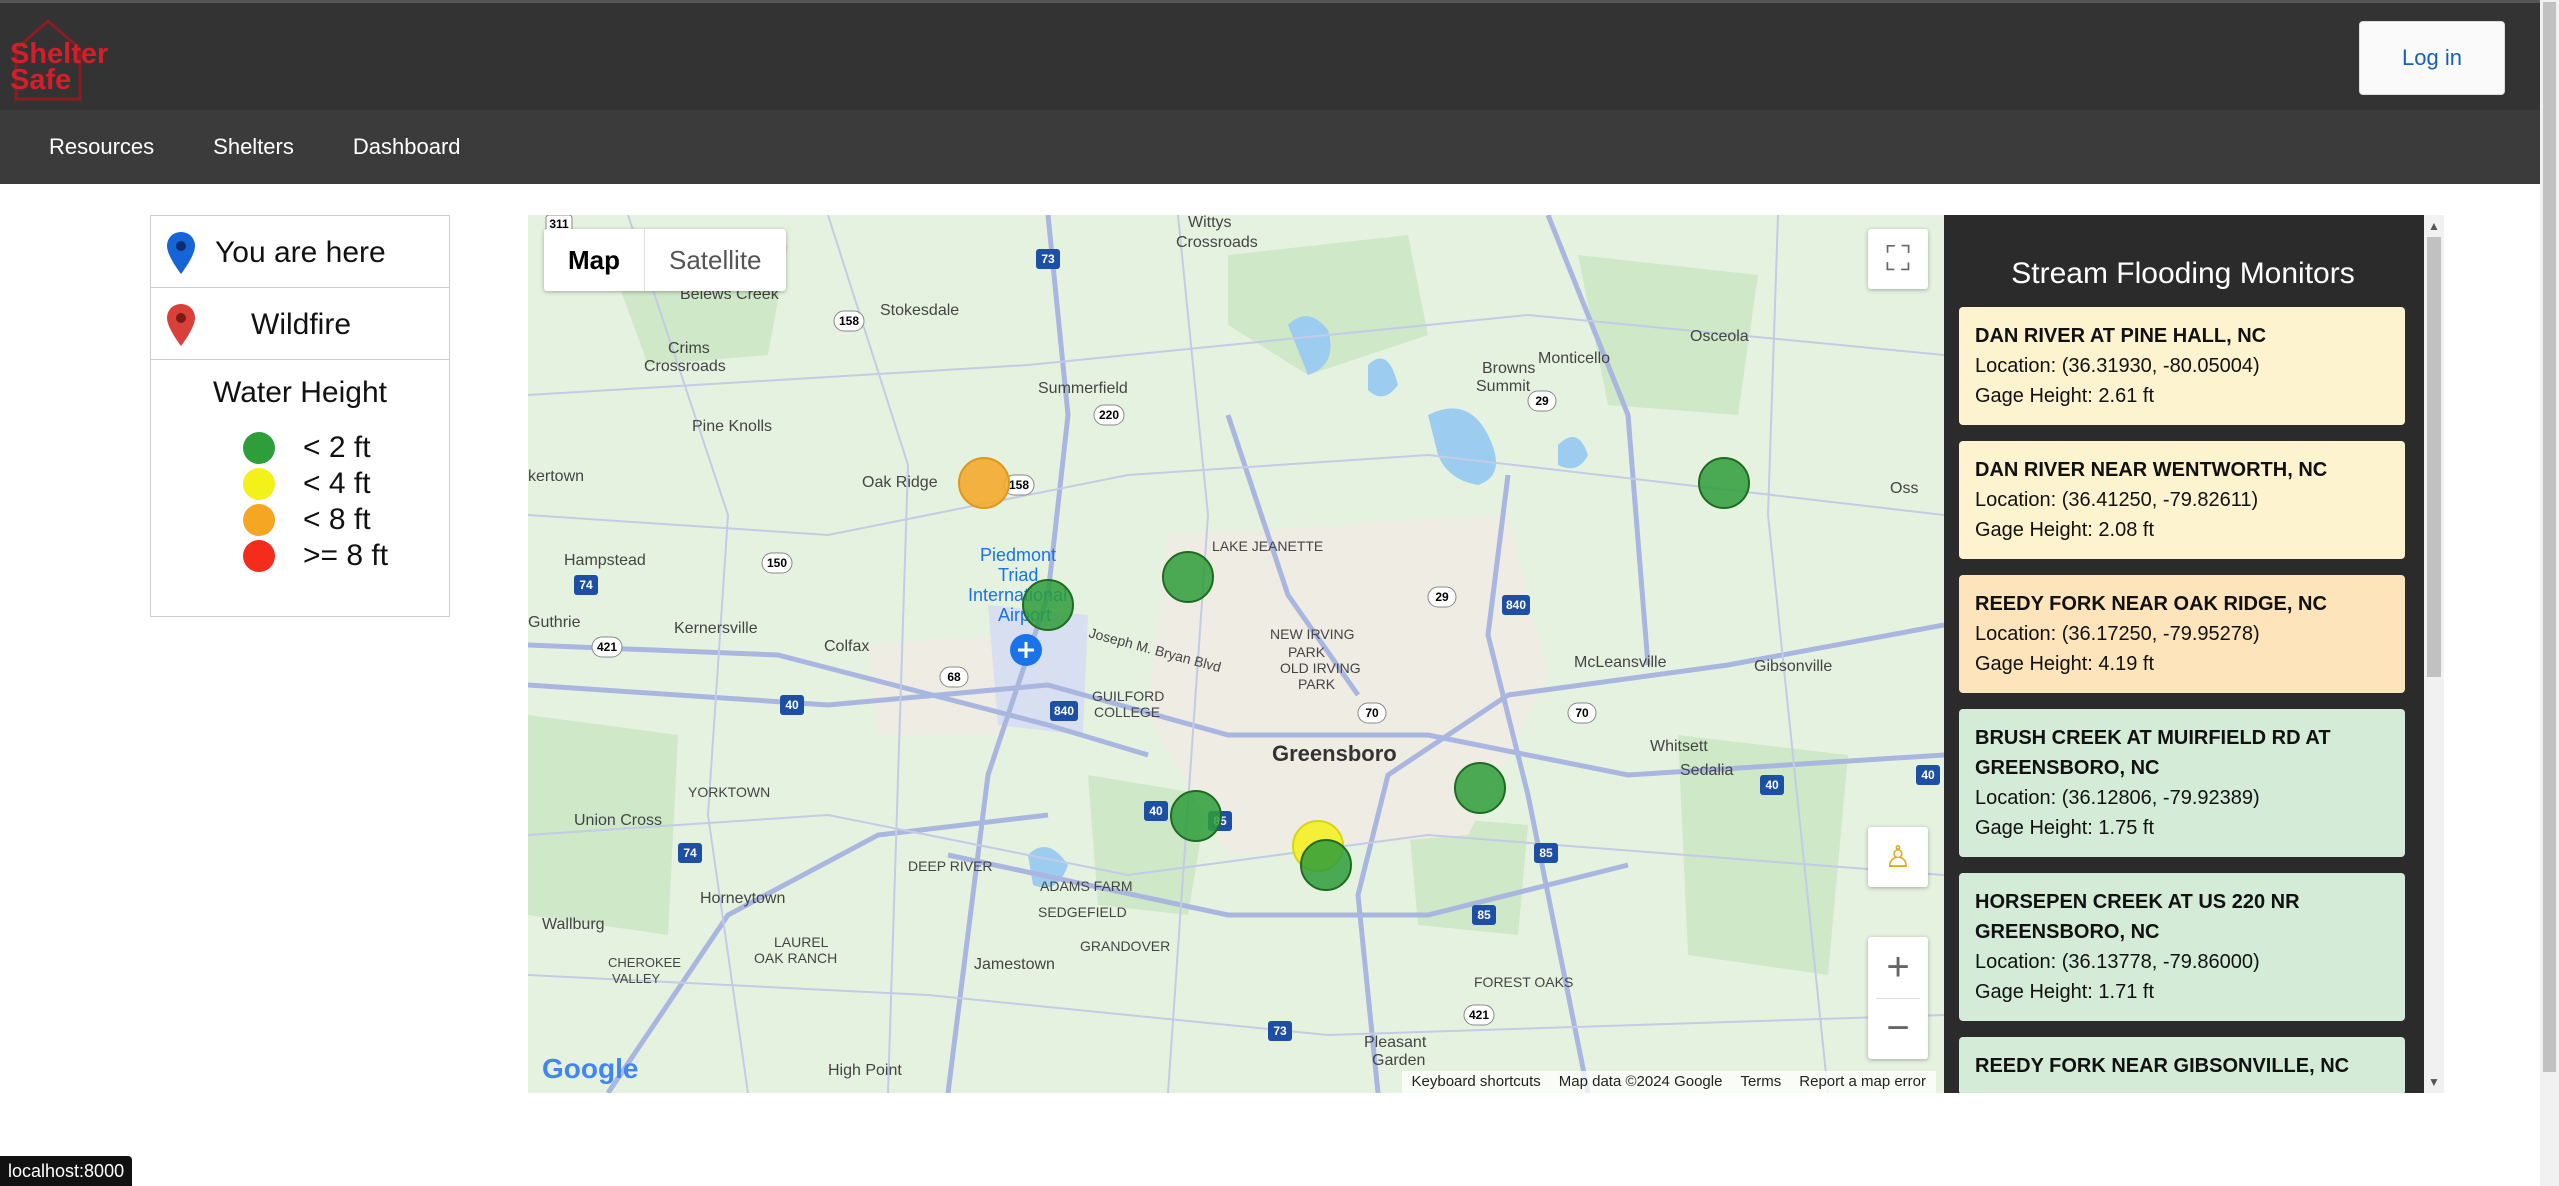  What do you see at coordinates (66, 1171) in the screenshot?
I see `status-url: localhost:8000` at bounding box center [66, 1171].